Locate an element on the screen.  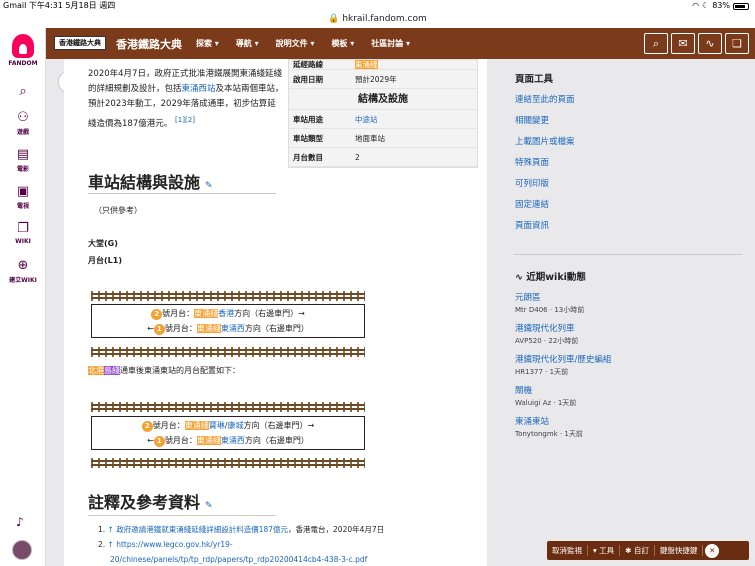
intro-ref: [1][2] is located at coordinates (185, 119).